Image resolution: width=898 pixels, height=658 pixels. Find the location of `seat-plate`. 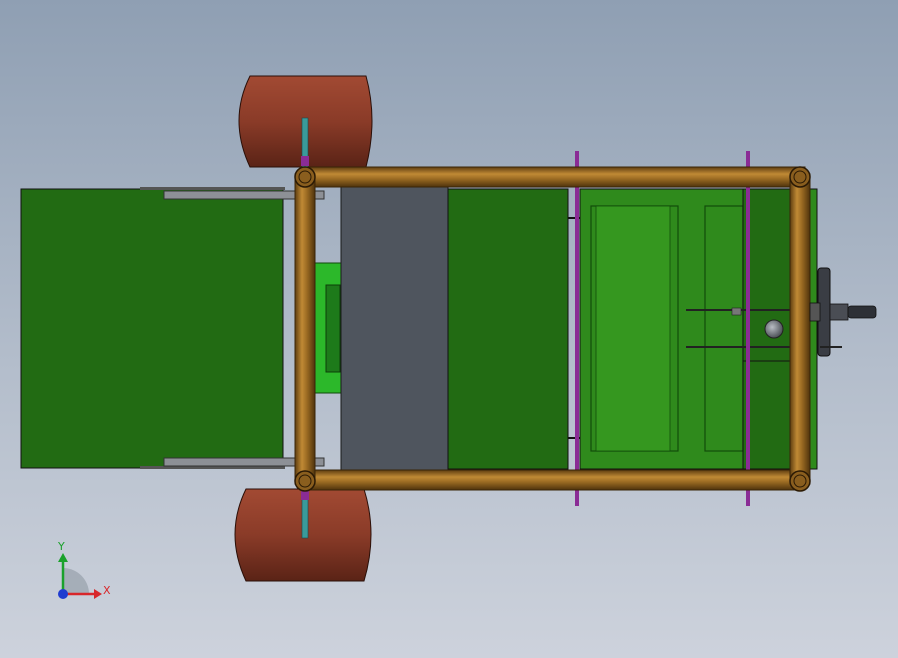

seat-plate is located at coordinates (394, 328).